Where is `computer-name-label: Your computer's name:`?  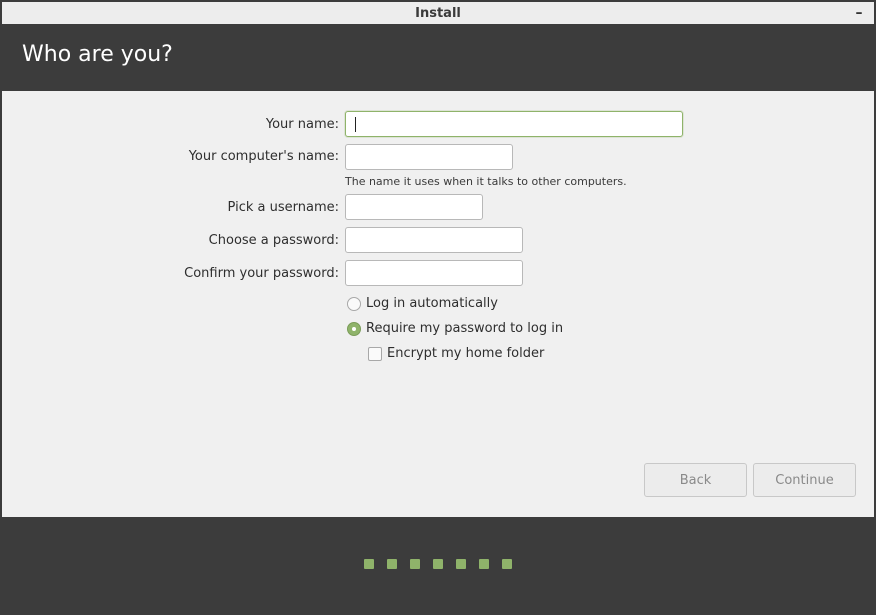
computer-name-label: Your computer's name: is located at coordinates (263, 156).